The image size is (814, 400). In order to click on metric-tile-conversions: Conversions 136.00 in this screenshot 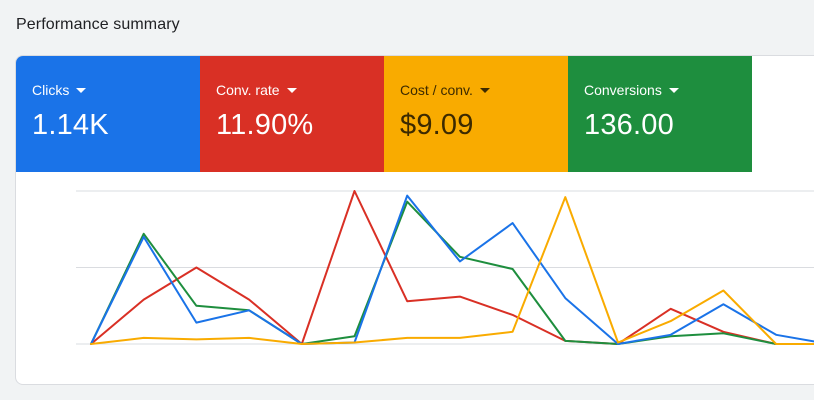, I will do `click(660, 114)`.